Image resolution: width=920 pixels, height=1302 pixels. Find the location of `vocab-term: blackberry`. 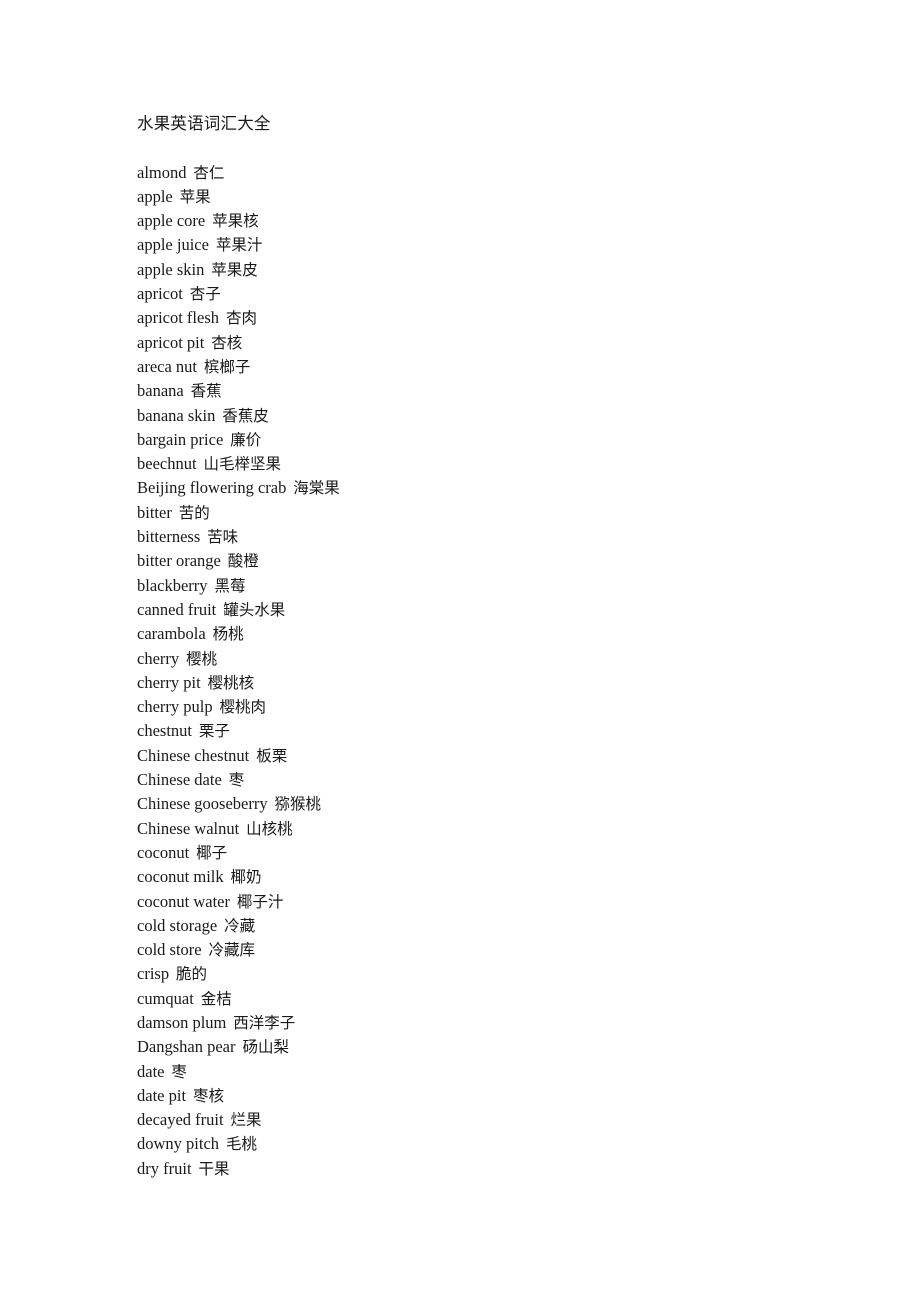

vocab-term: blackberry is located at coordinates (172, 585).